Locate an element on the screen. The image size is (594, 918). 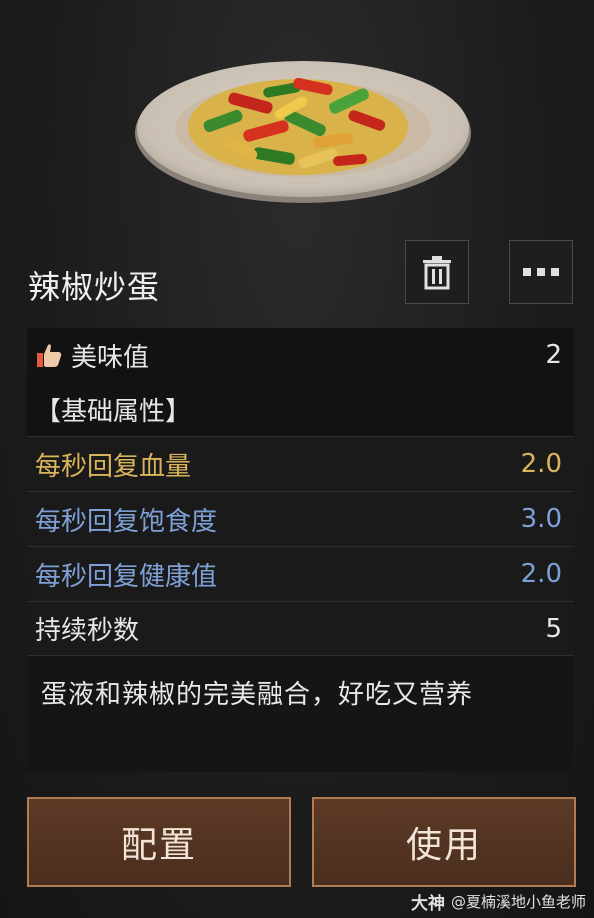
section-label: 【基础属性】 is located at coordinates (113, 411).